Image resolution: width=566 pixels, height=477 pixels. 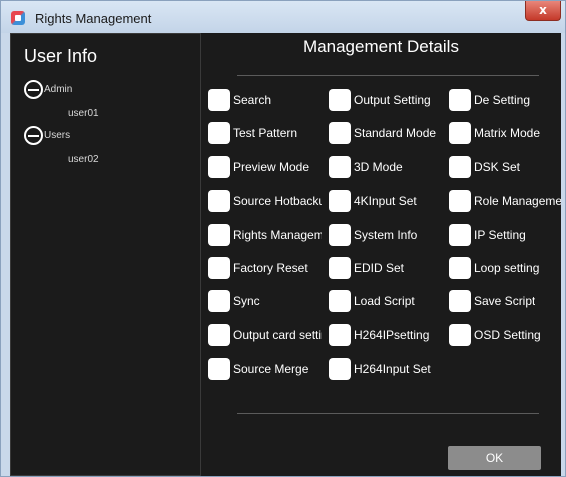 What do you see at coordinates (271, 369) in the screenshot?
I see `checkbox-label: Source Merge` at bounding box center [271, 369].